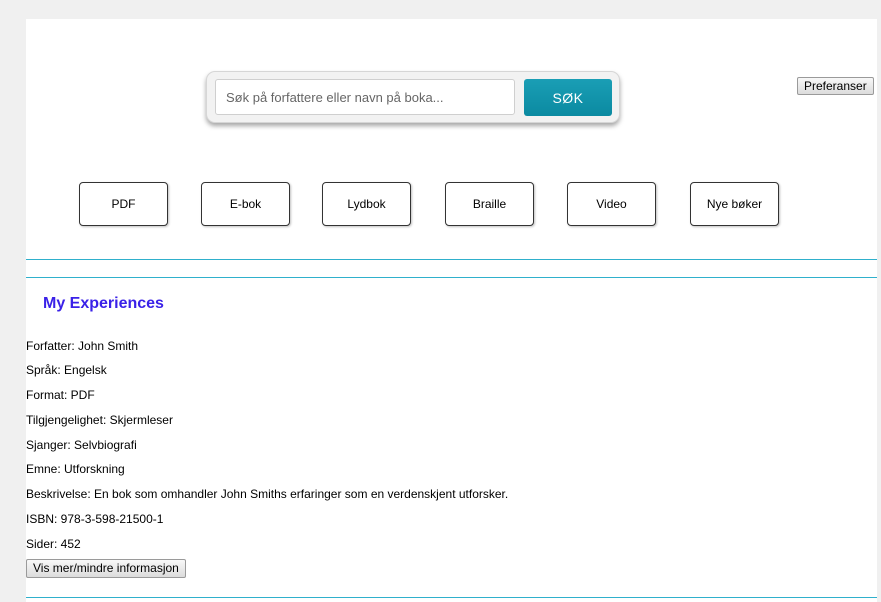  What do you see at coordinates (611, 204) in the screenshot?
I see `format-button-video: Video` at bounding box center [611, 204].